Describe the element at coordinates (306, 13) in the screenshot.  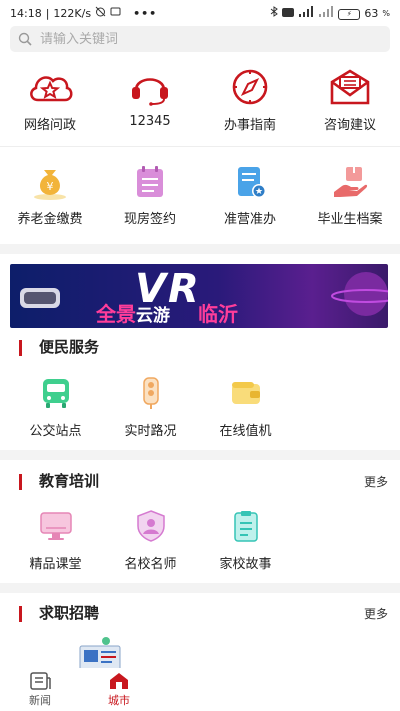
I see `signal-icon` at that location.